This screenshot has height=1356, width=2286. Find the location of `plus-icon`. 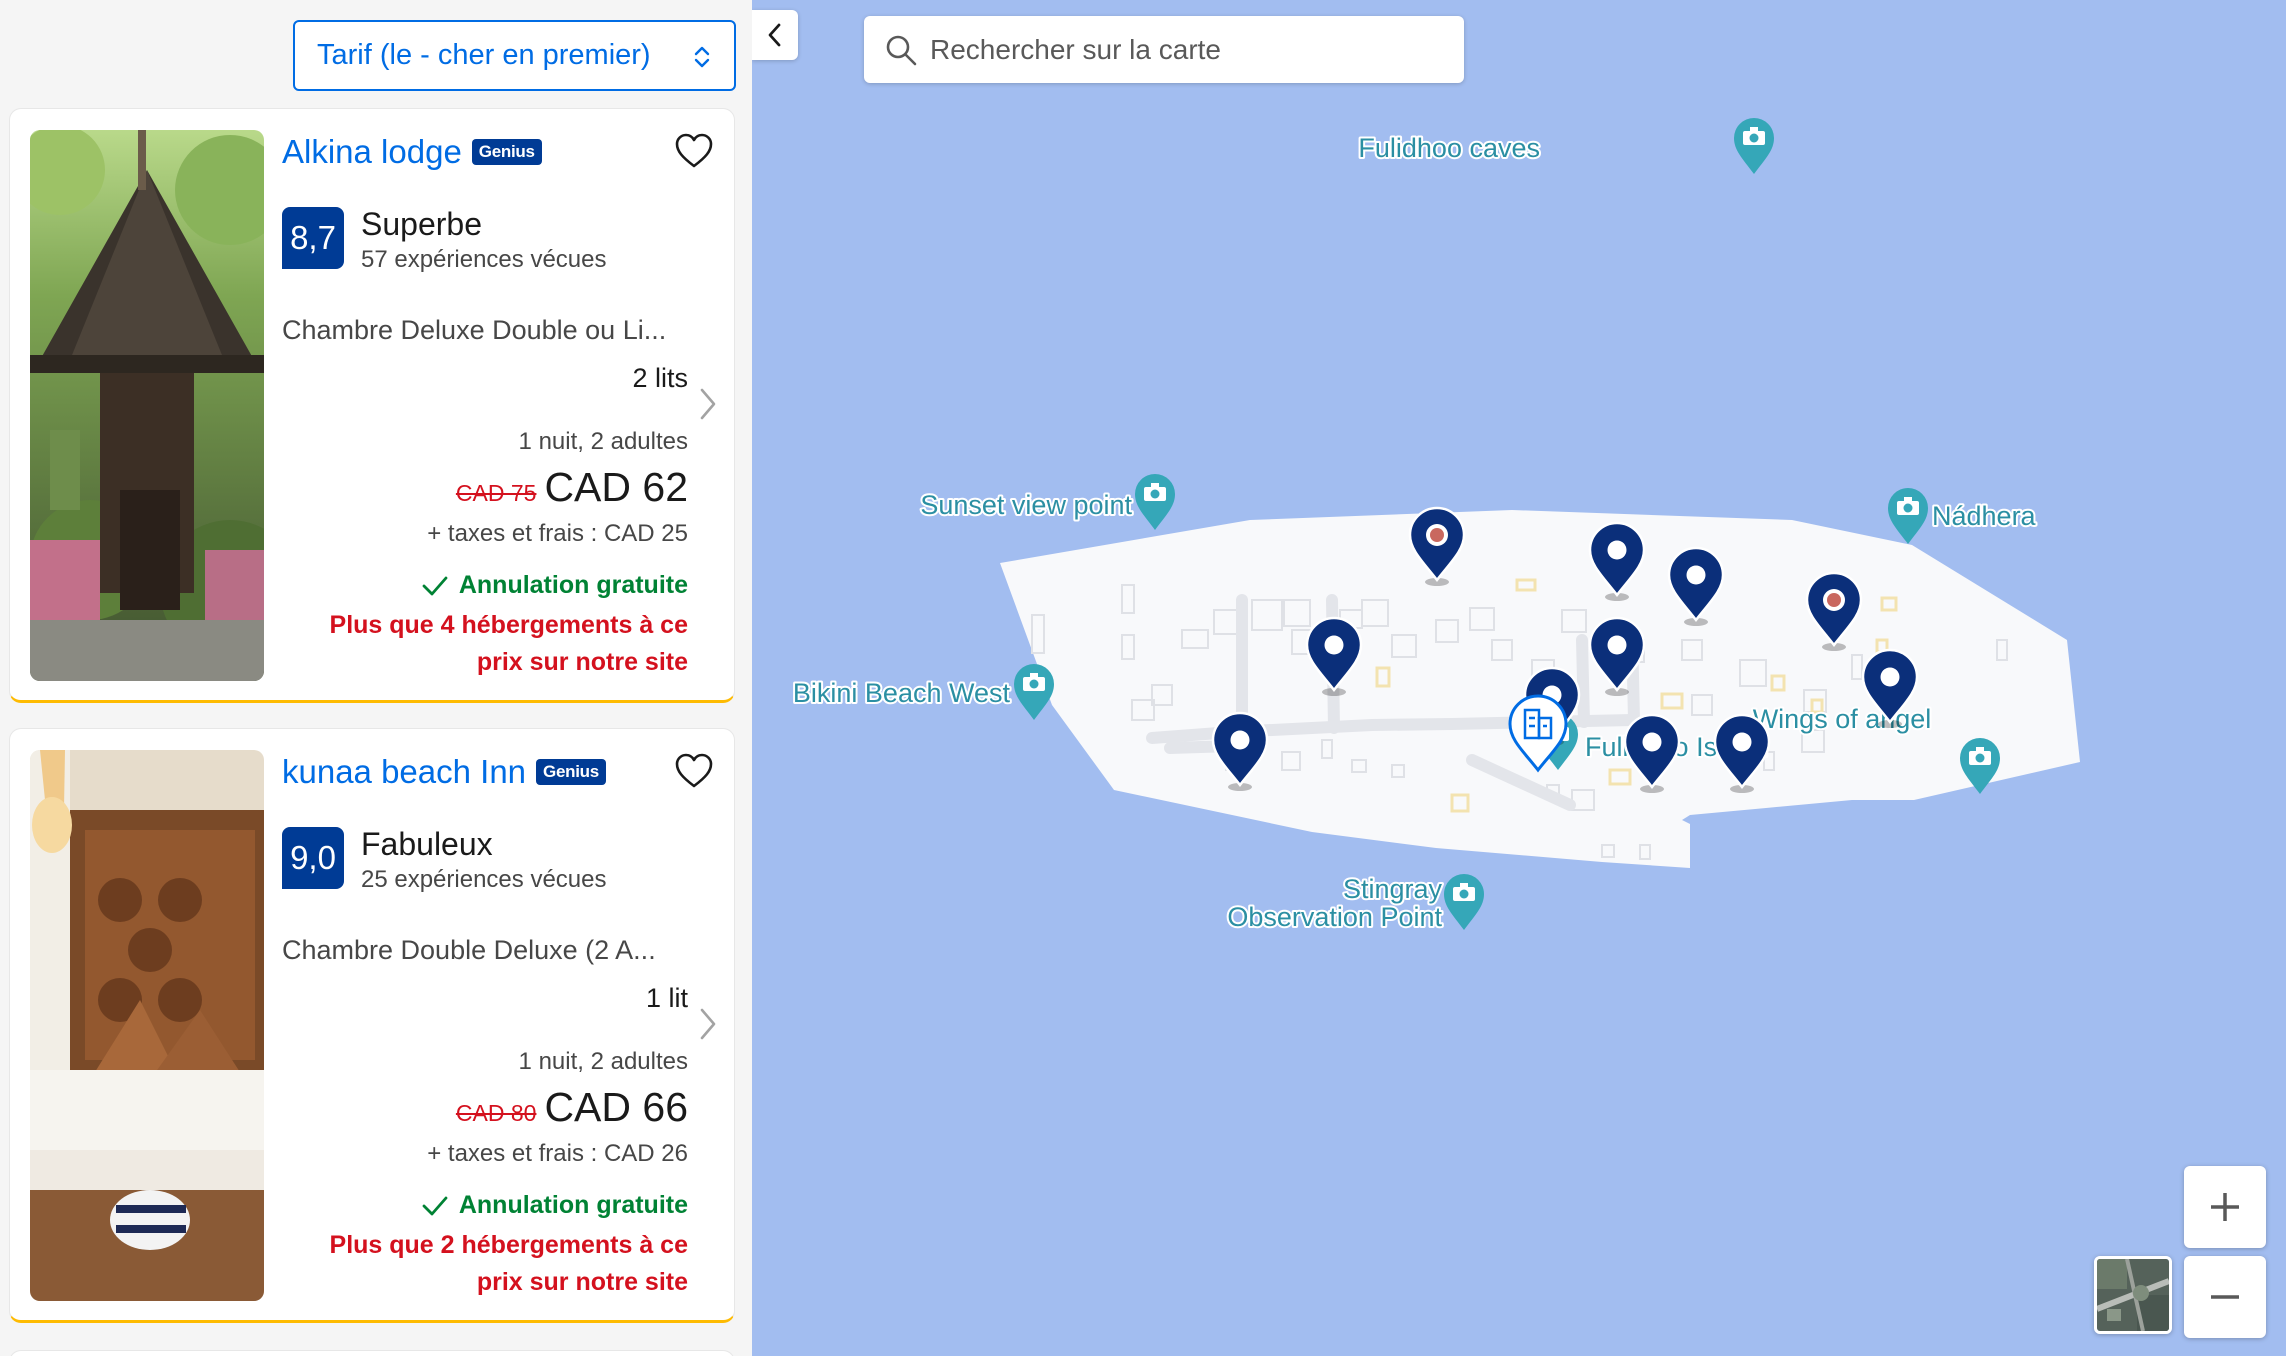

plus-icon is located at coordinates (2225, 1207).